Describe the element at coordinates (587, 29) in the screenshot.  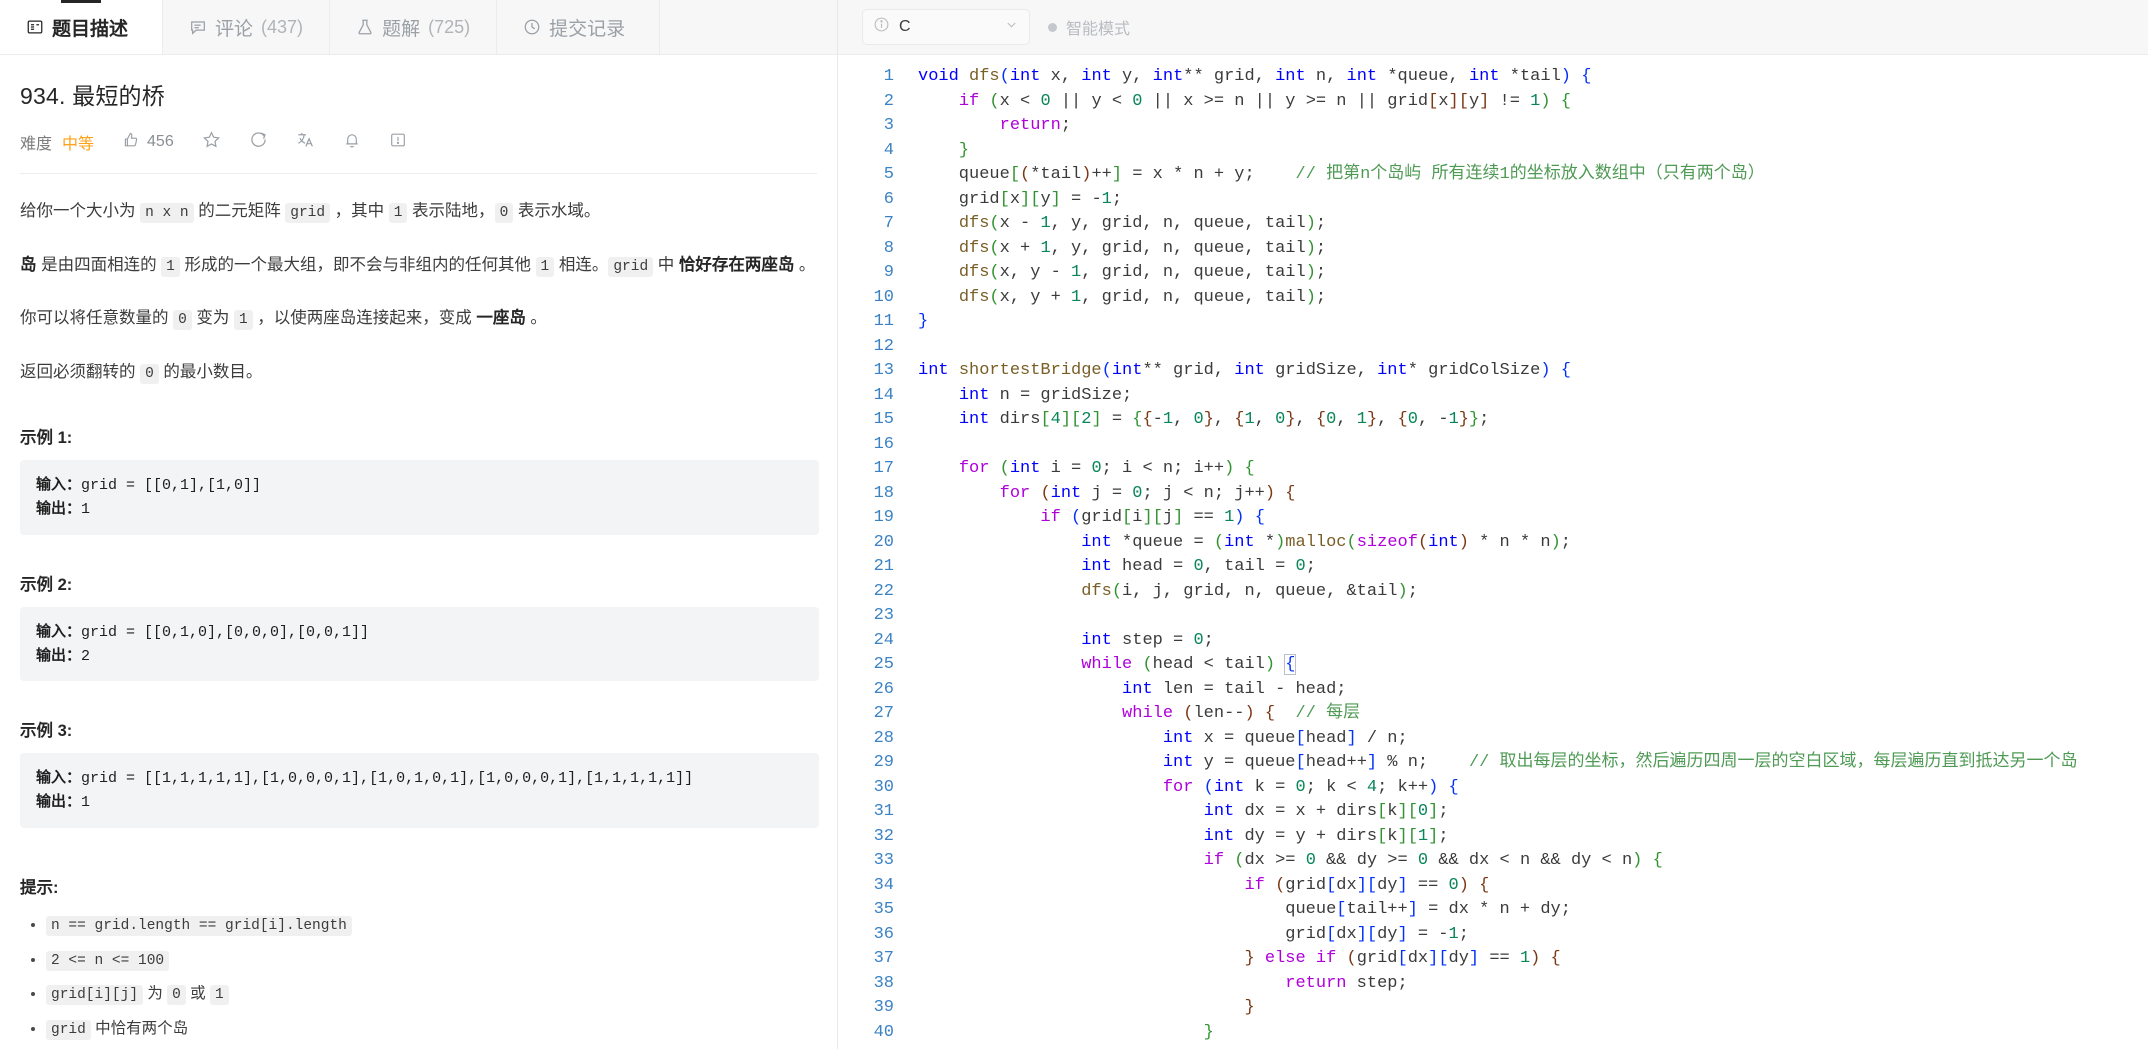
I see `tab-label: 提交记录` at that location.